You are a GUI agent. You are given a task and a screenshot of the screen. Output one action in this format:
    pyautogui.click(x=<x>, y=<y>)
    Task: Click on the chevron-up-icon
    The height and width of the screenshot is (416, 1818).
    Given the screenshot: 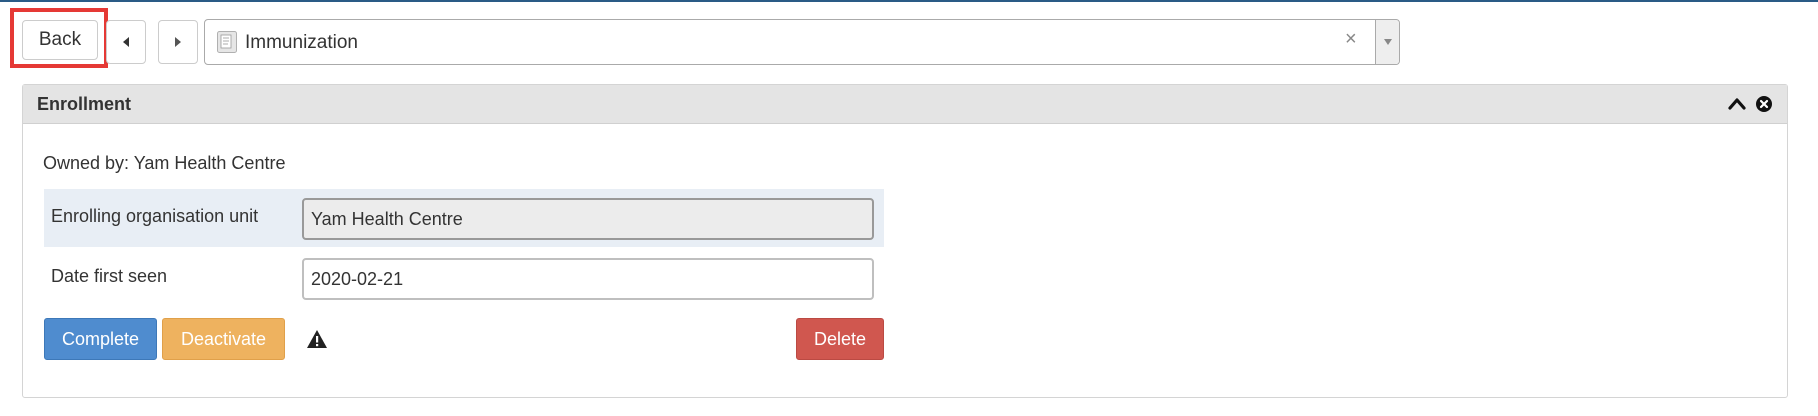 What is the action you would take?
    pyautogui.click(x=1737, y=104)
    